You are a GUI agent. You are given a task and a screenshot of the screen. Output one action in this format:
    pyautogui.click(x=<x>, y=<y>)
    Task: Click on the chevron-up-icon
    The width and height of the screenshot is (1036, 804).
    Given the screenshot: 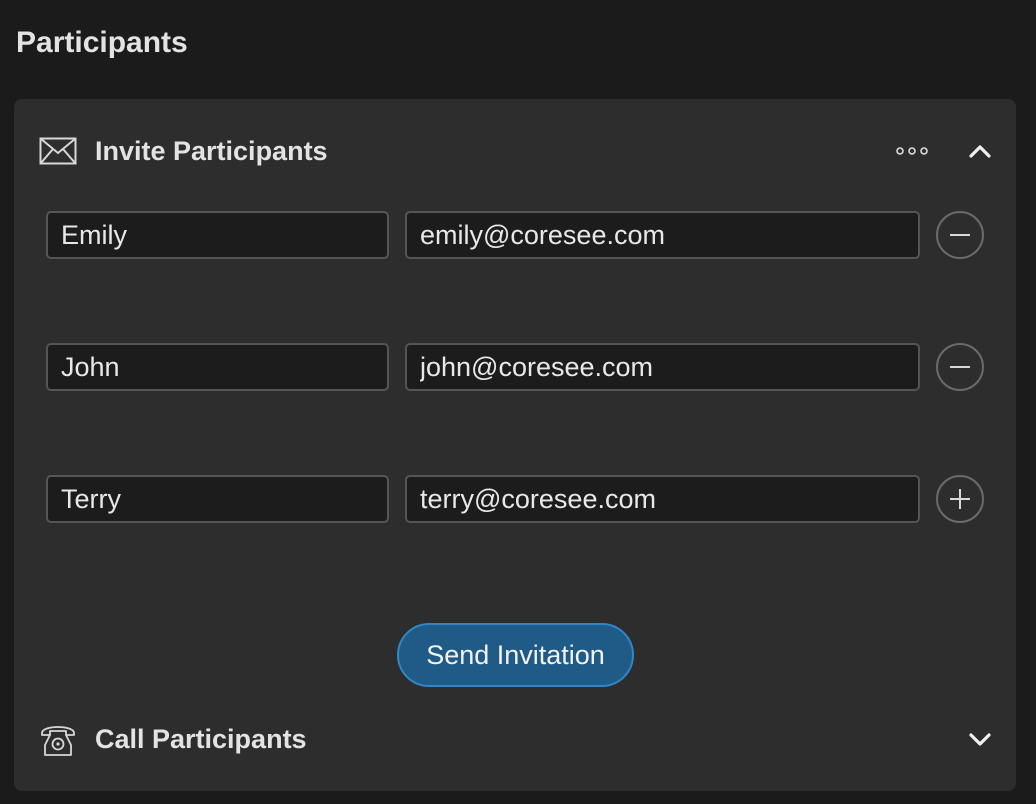 What is the action you would take?
    pyautogui.click(x=980, y=151)
    